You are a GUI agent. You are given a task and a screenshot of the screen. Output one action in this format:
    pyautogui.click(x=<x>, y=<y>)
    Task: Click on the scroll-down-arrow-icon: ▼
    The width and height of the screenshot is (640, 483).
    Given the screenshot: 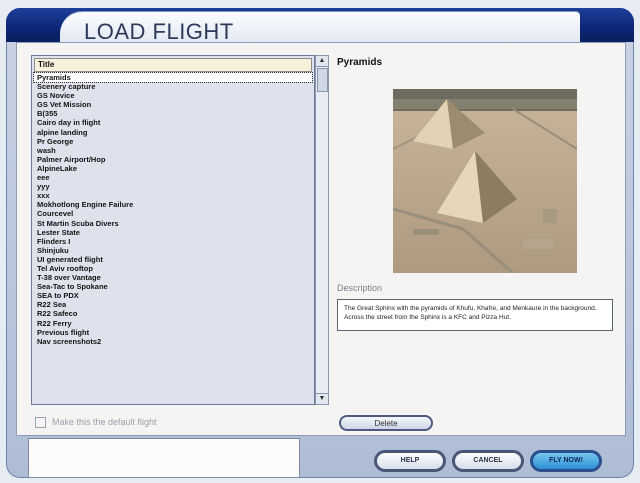 What is the action you would take?
    pyautogui.click(x=322, y=398)
    